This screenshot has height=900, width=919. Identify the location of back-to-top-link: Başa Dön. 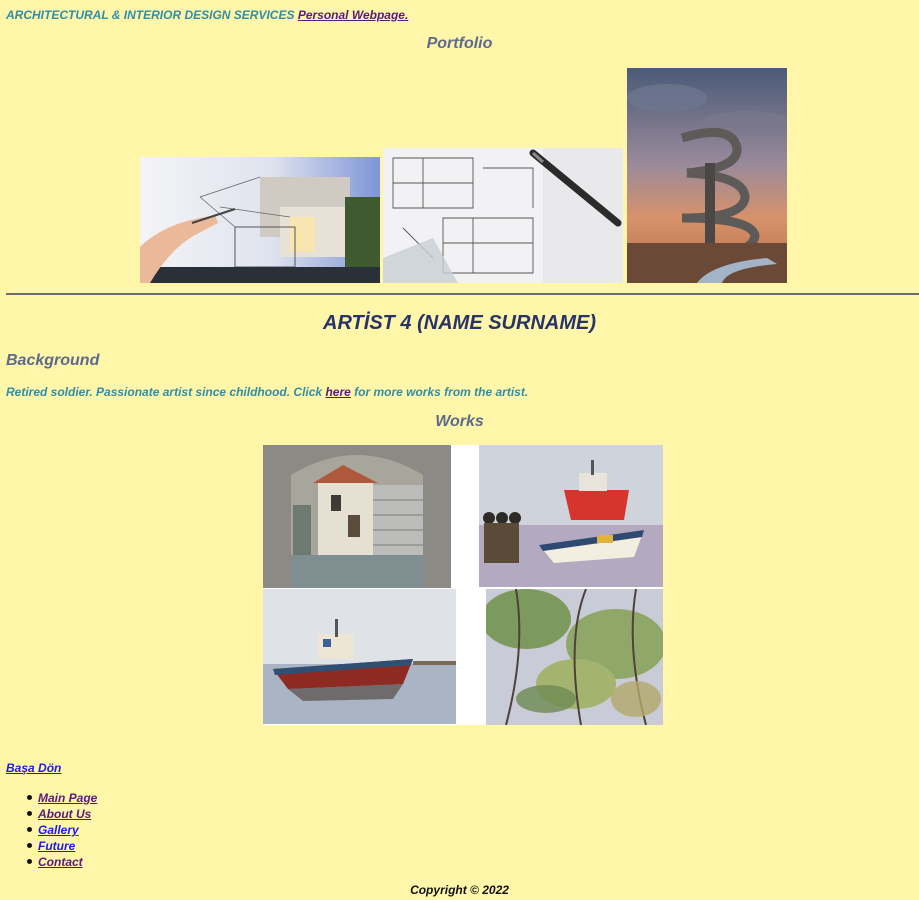
(33, 768).